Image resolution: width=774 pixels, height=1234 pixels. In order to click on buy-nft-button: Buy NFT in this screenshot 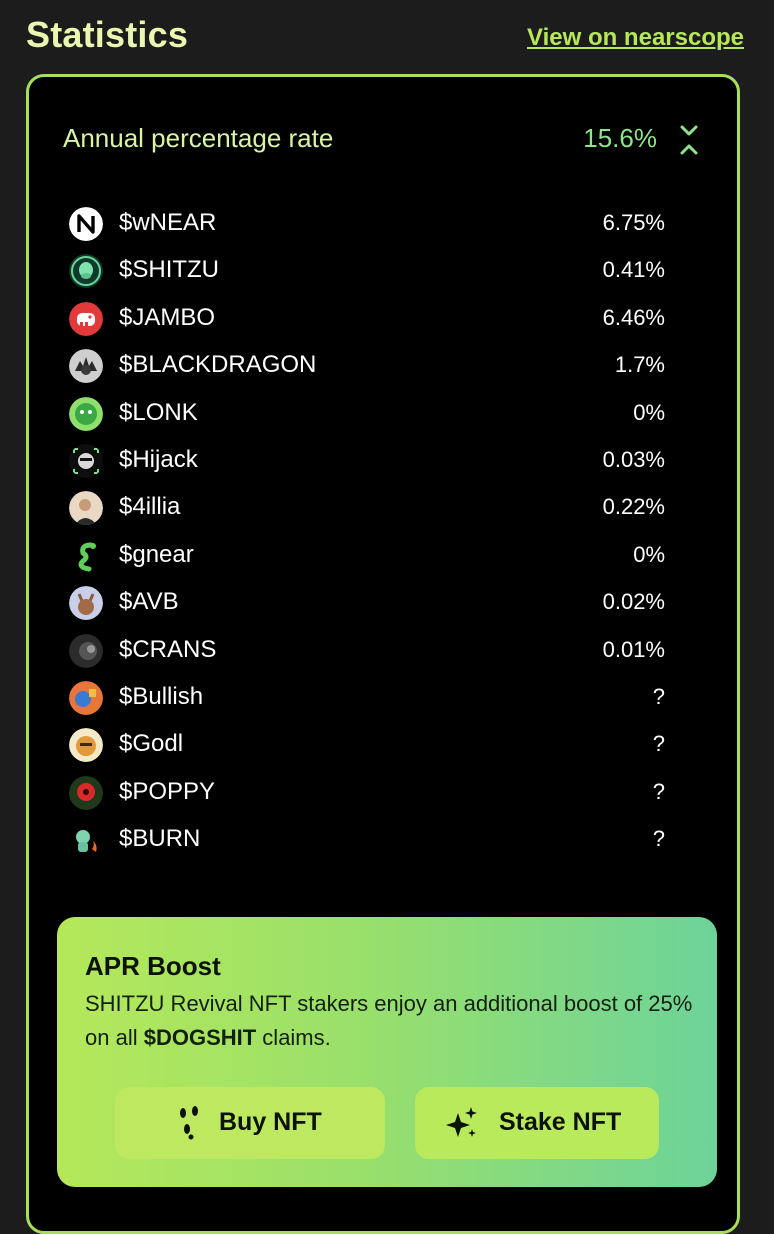, I will do `click(250, 1123)`.